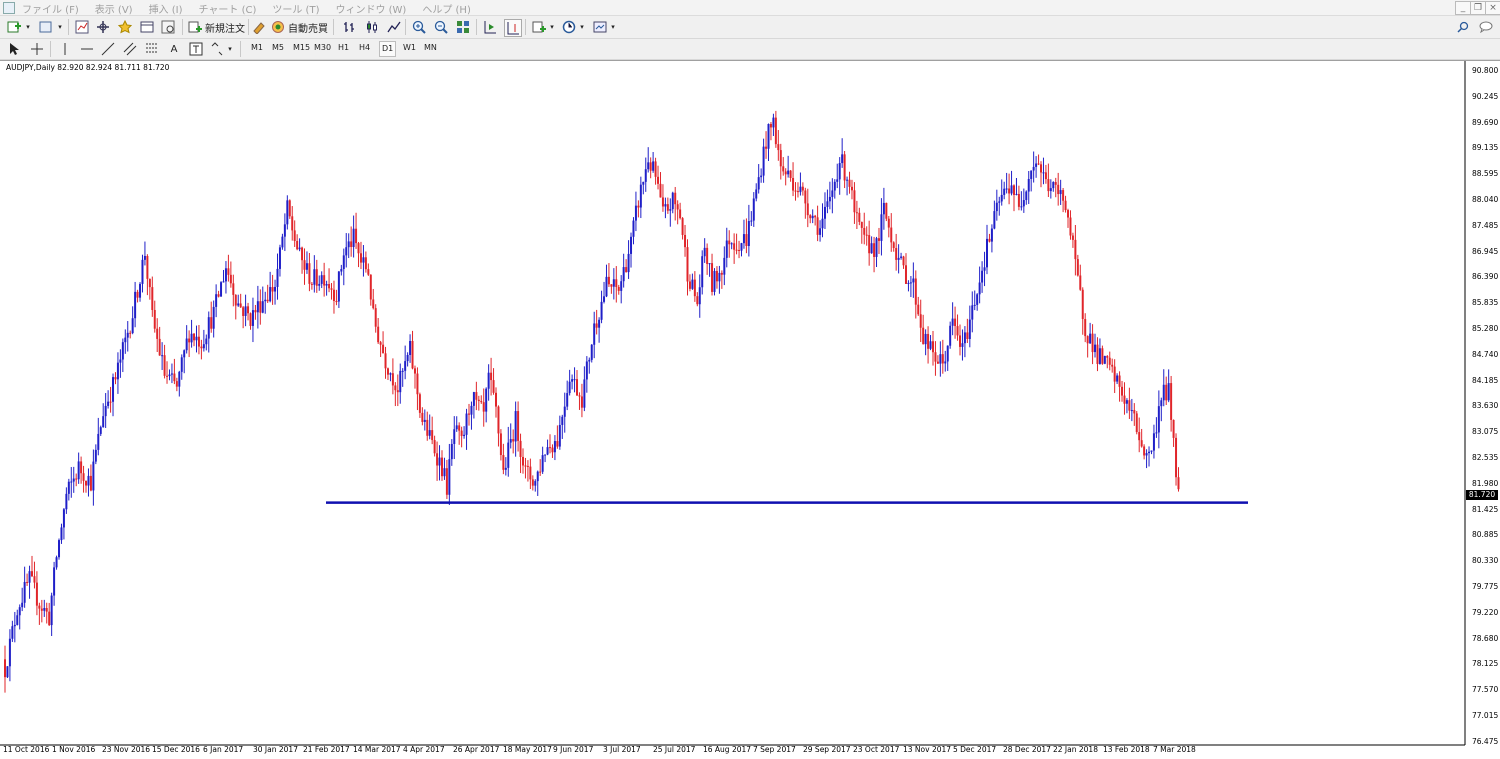 The width and height of the screenshot is (1500, 759). Describe the element at coordinates (14, 49) in the screenshot. I see `cursor-icon` at that location.